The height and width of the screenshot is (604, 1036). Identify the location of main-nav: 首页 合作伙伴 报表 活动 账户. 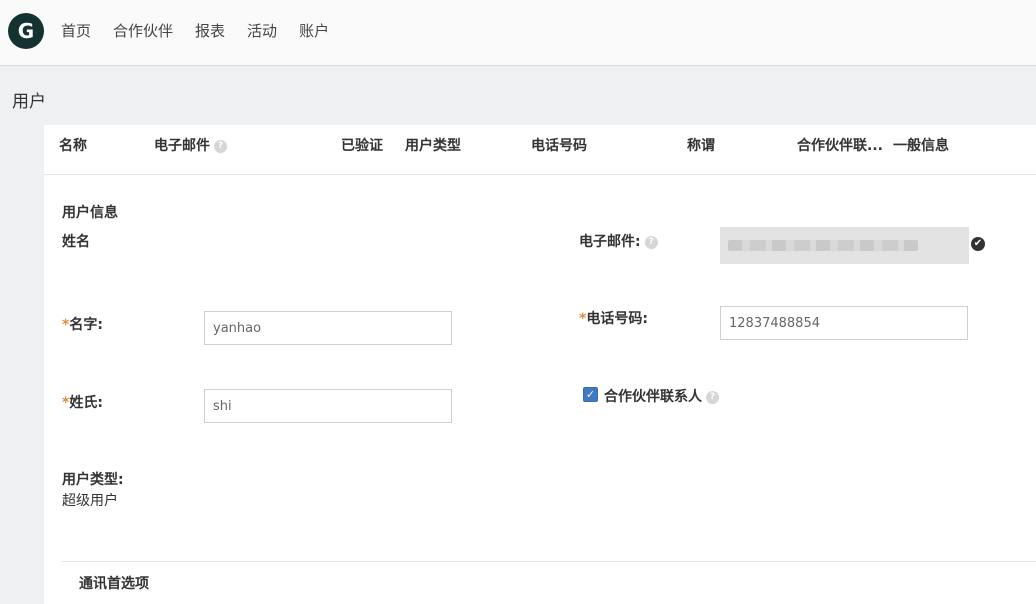
(206, 30).